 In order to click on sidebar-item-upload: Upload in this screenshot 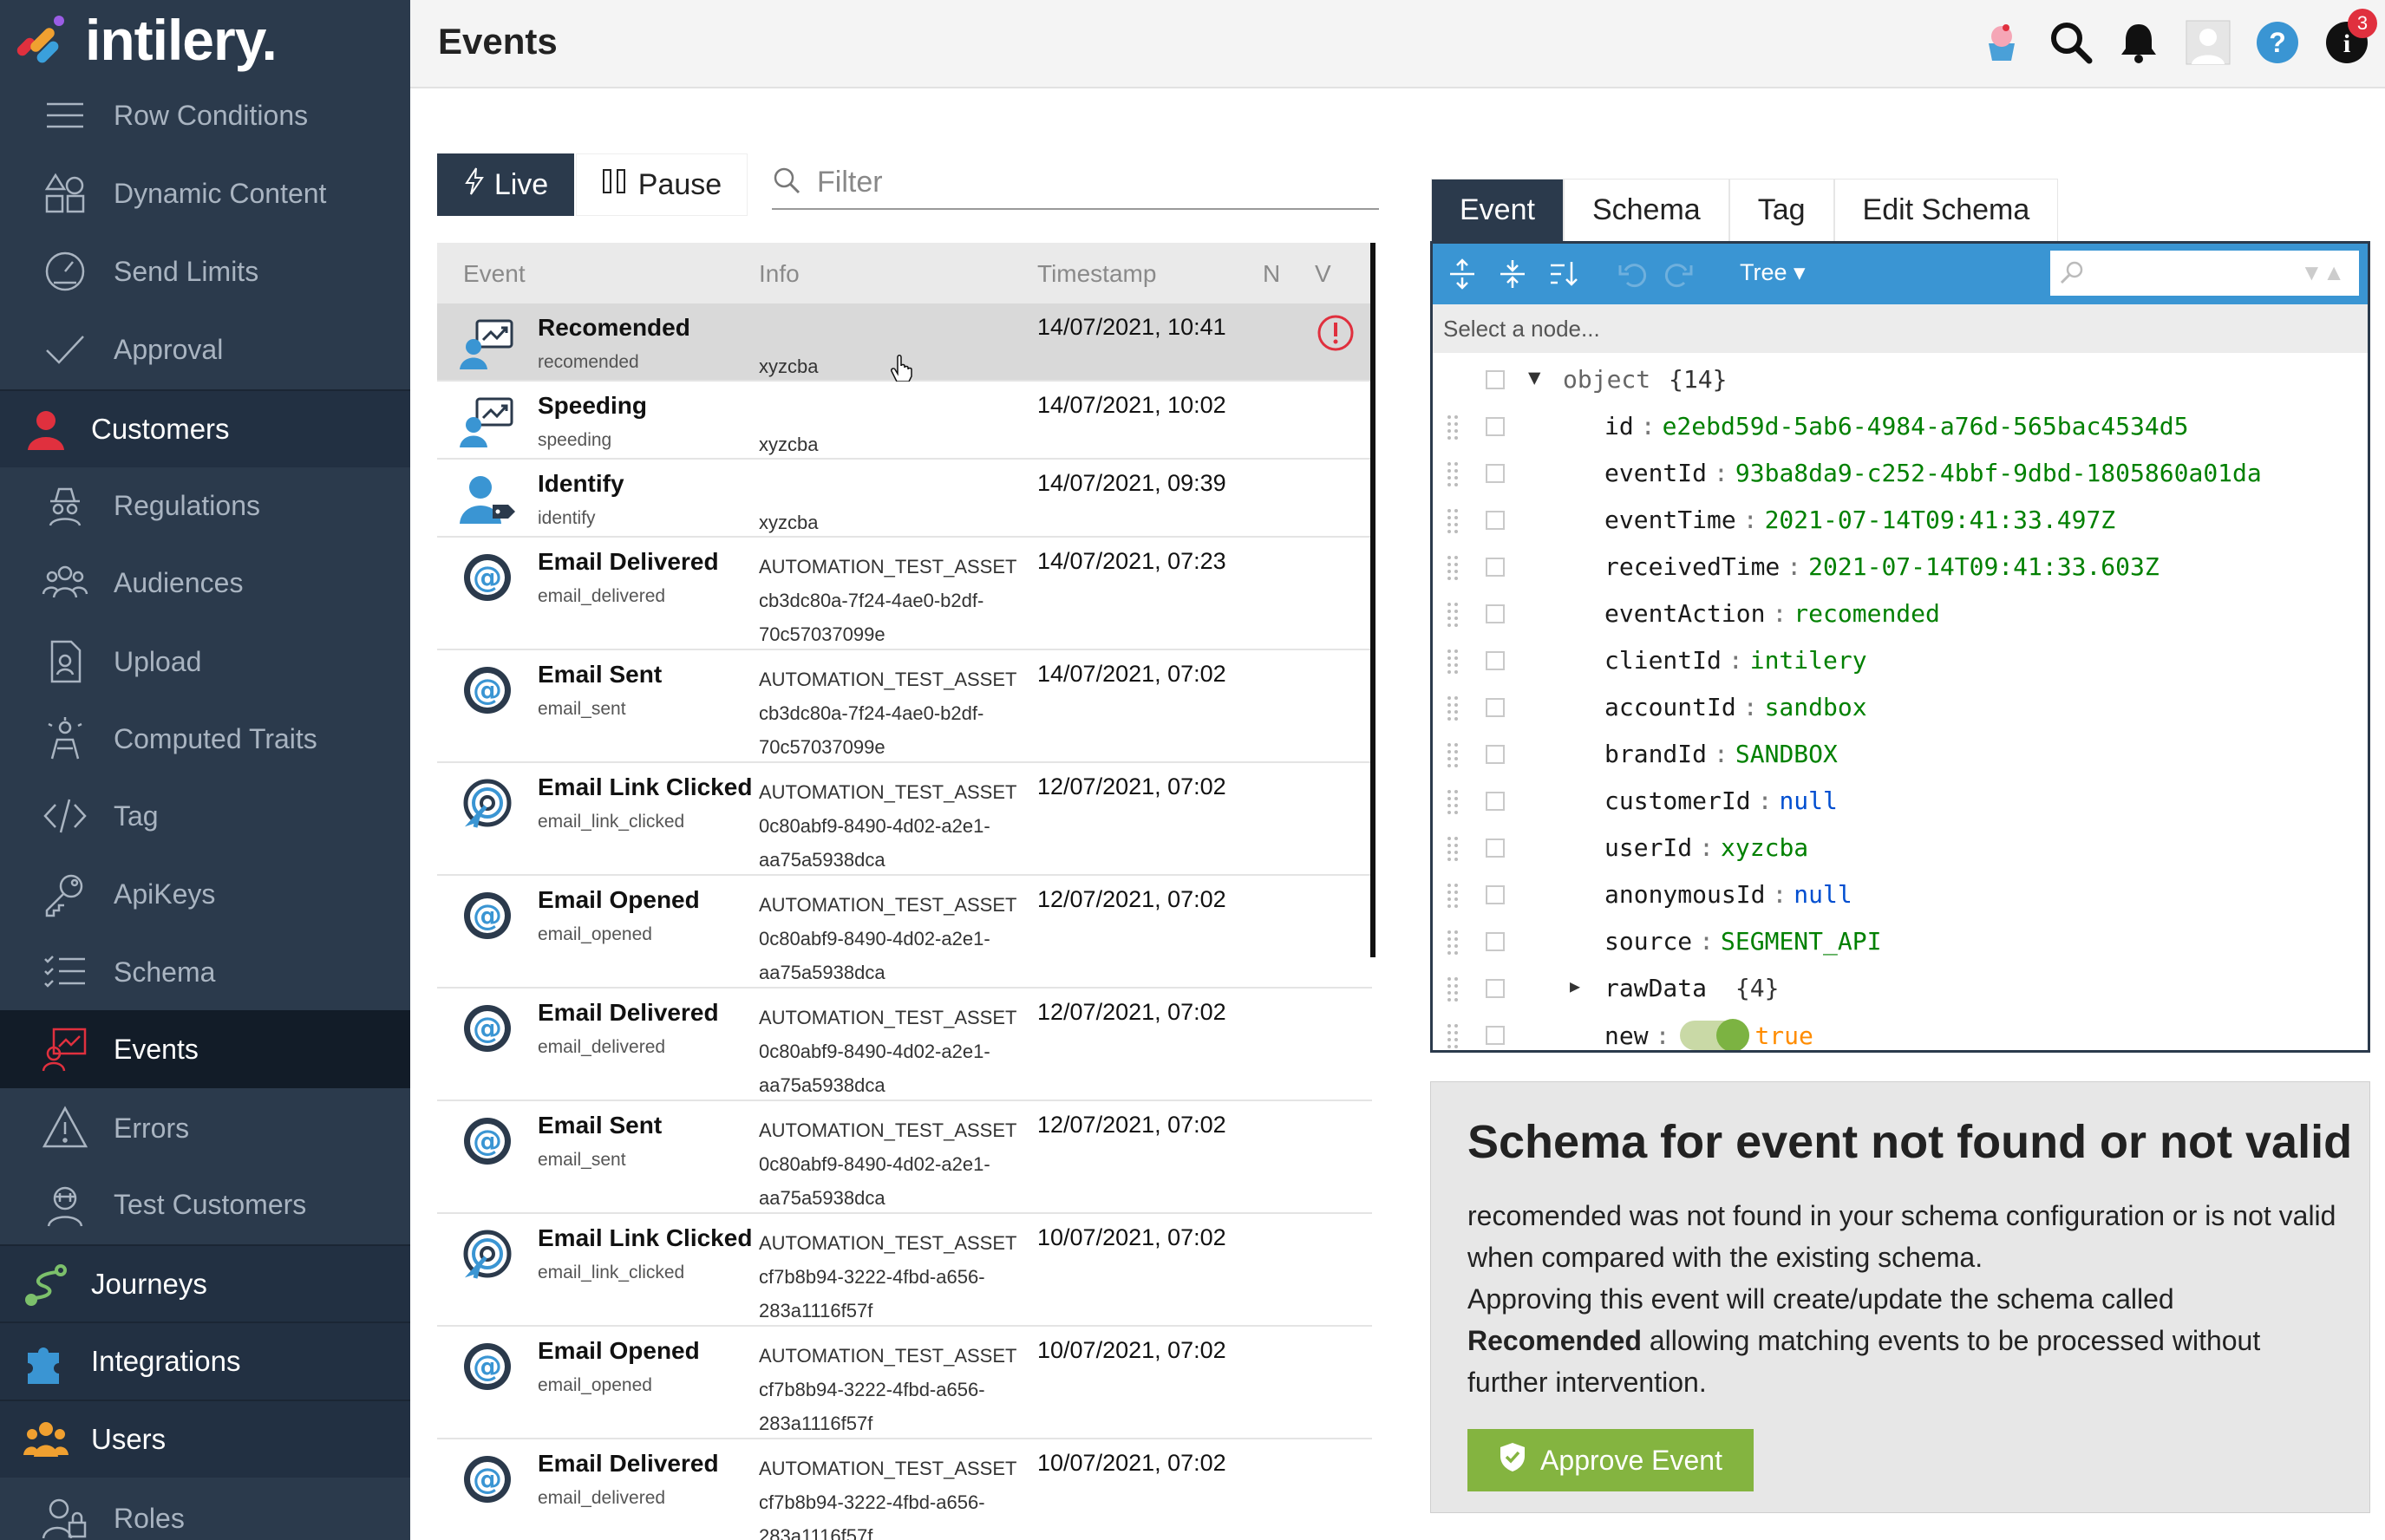, I will do `click(205, 662)`.